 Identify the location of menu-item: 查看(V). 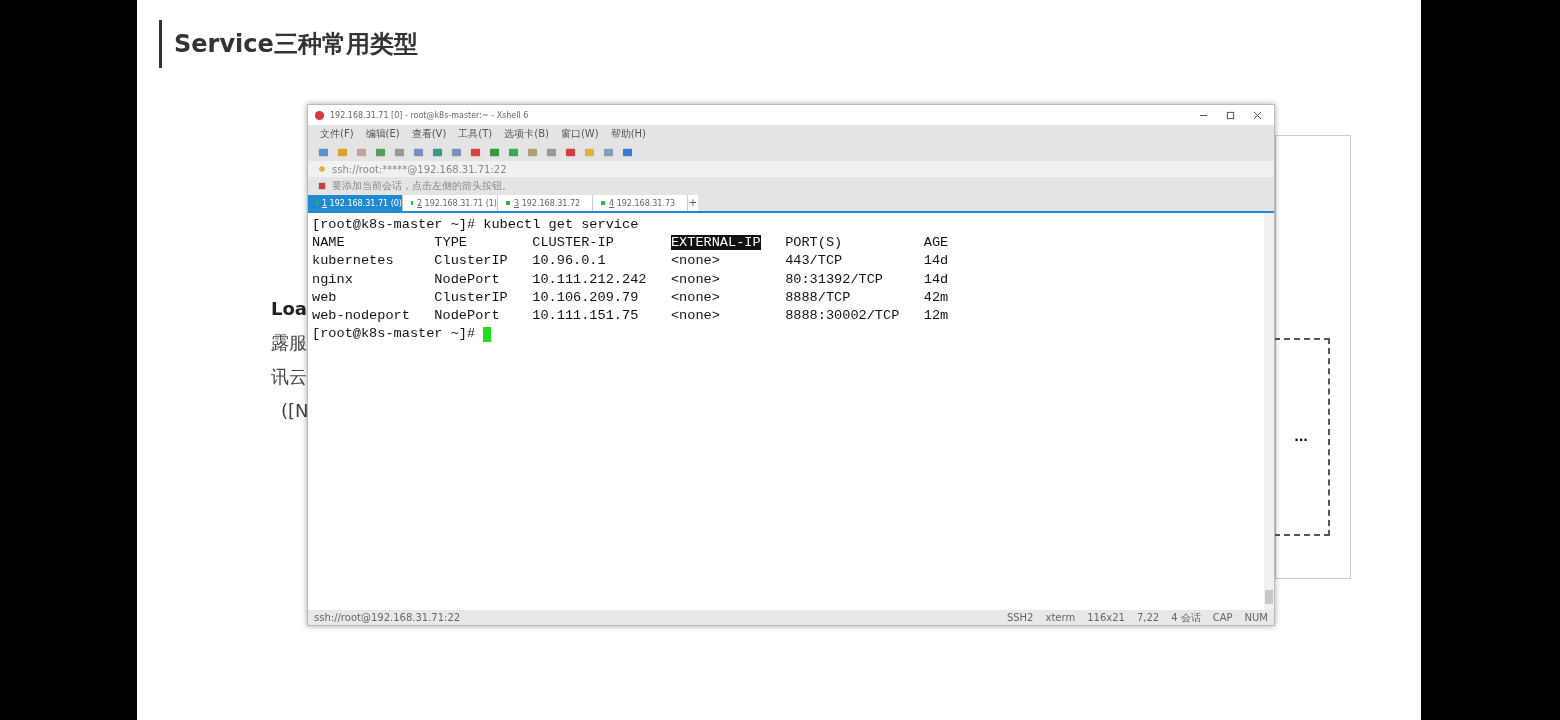
(429, 134).